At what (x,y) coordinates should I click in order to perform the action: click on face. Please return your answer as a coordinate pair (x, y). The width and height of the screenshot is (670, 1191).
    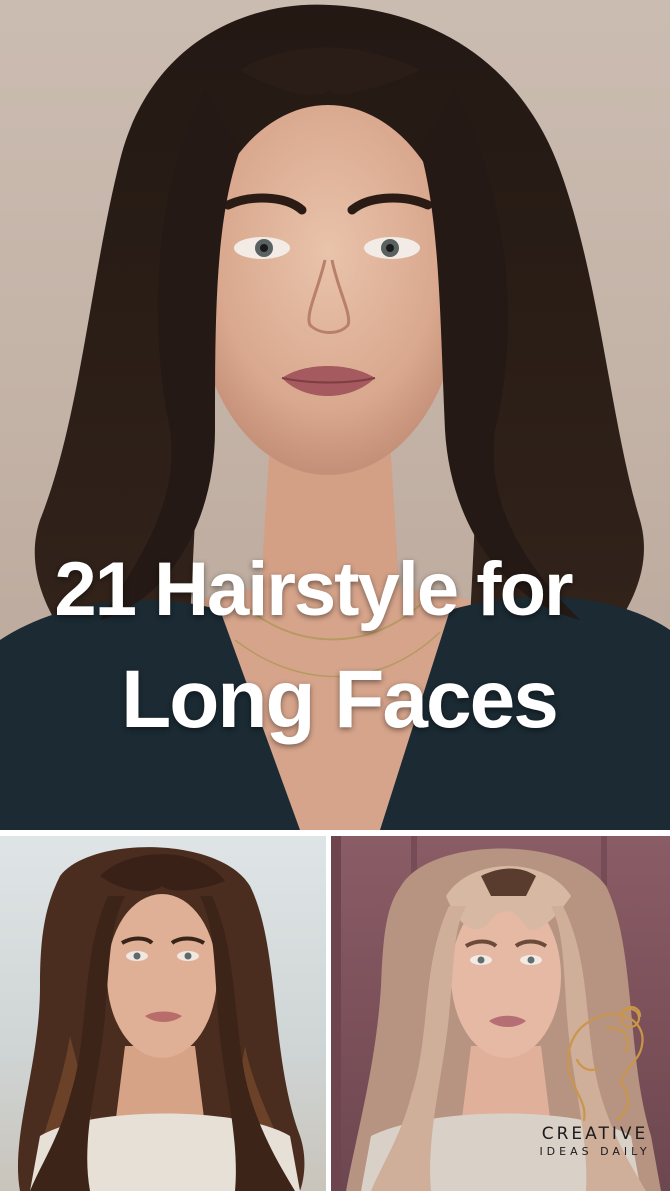
    Looking at the image, I should click on (162, 976).